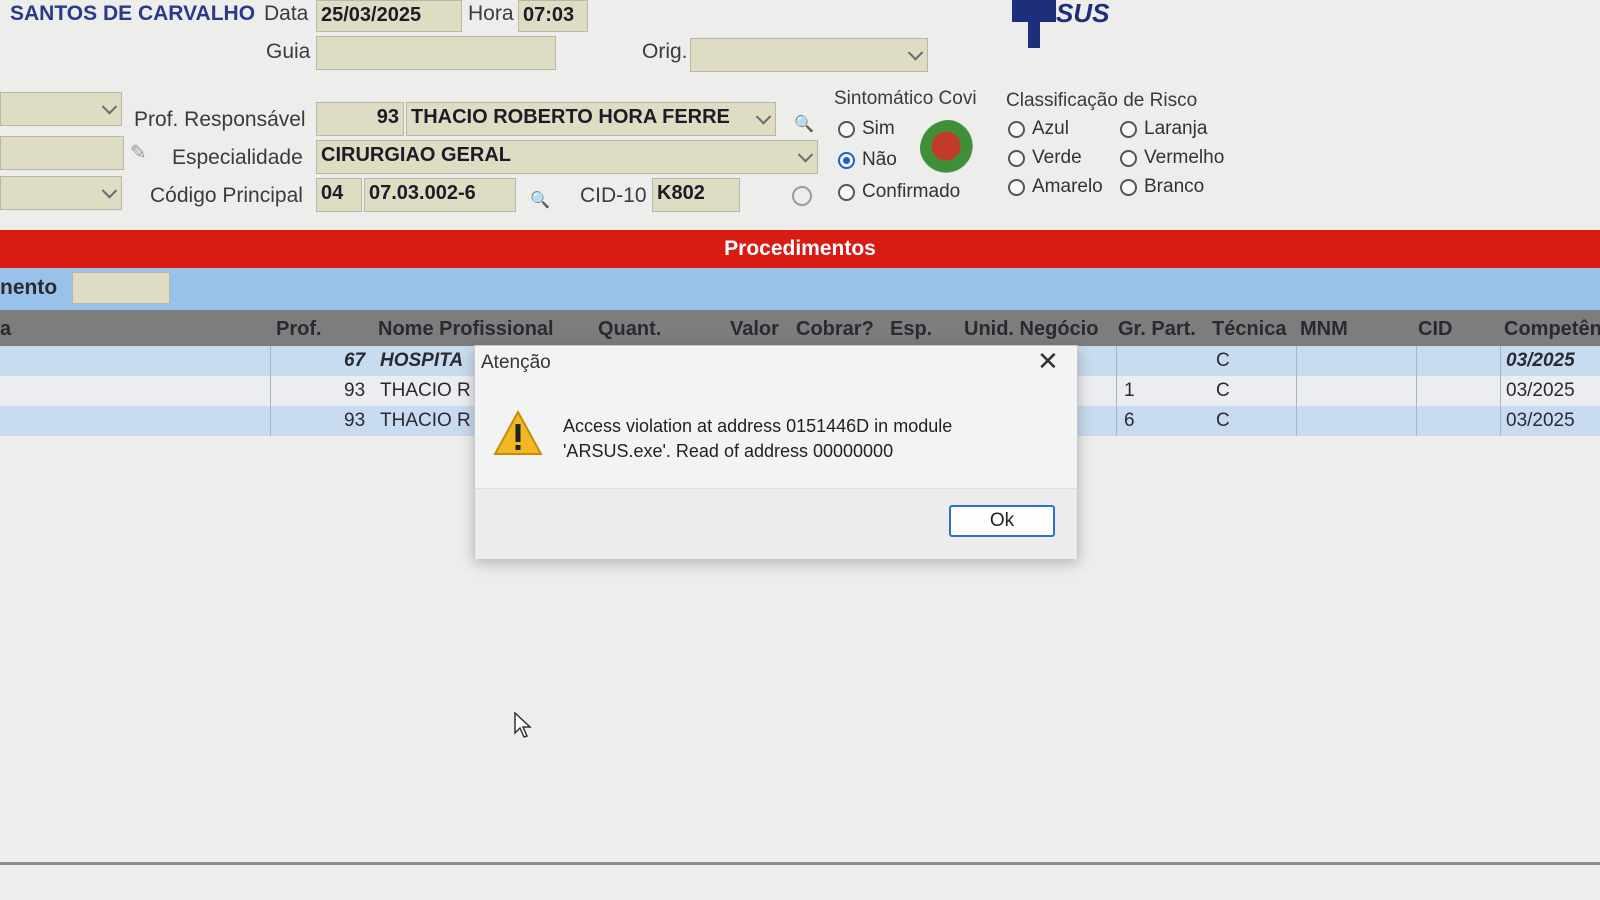 Image resolution: width=1600 pixels, height=900 pixels. Describe the element at coordinates (523, 727) in the screenshot. I see `mouse-cursor-icon` at that location.